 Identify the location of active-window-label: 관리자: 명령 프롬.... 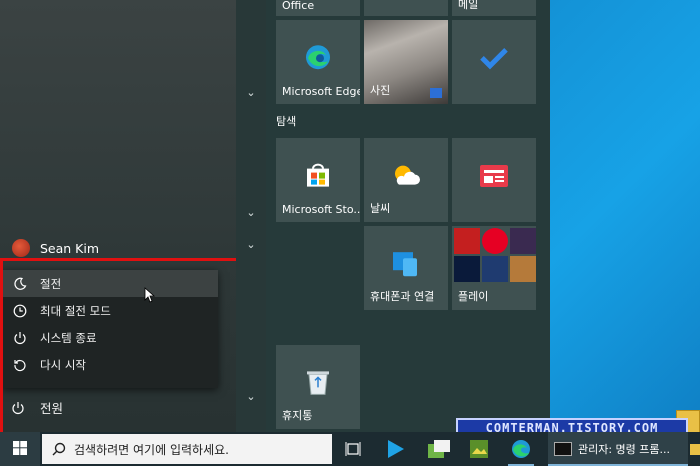
(624, 449).